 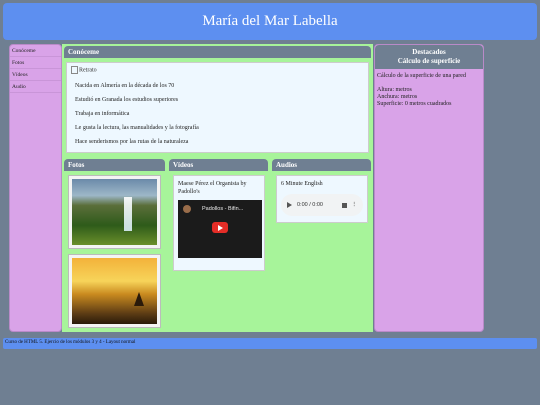 What do you see at coordinates (212, 188) in the screenshot?
I see `video-caption: Maese Pérez el Organista by Padollo's` at bounding box center [212, 188].